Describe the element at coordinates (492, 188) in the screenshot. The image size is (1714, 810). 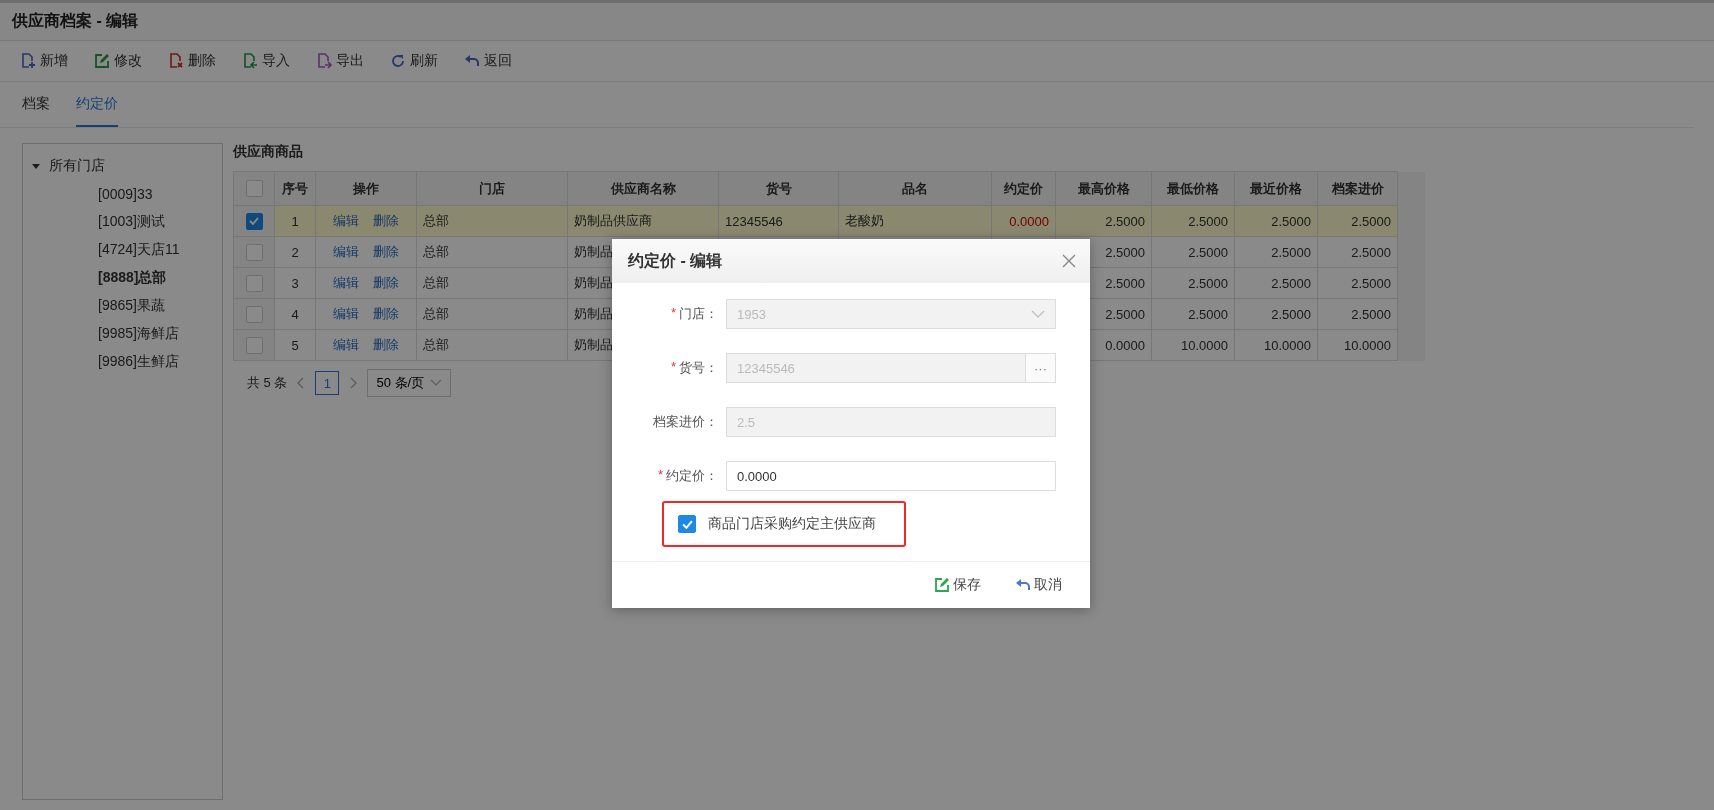
I see `column-header: 门店` at that location.